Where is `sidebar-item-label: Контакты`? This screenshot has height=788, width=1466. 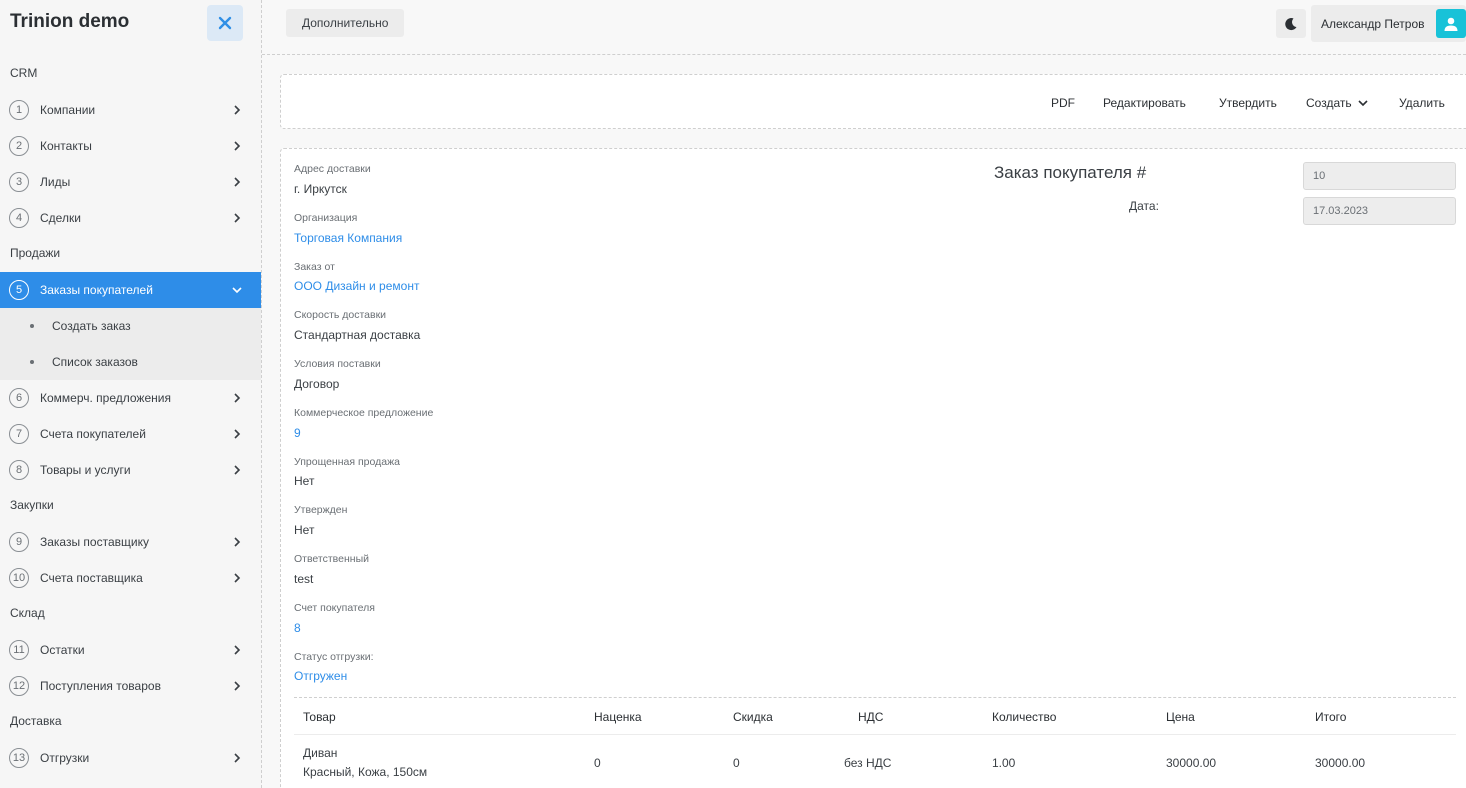 sidebar-item-label: Контакты is located at coordinates (66, 146).